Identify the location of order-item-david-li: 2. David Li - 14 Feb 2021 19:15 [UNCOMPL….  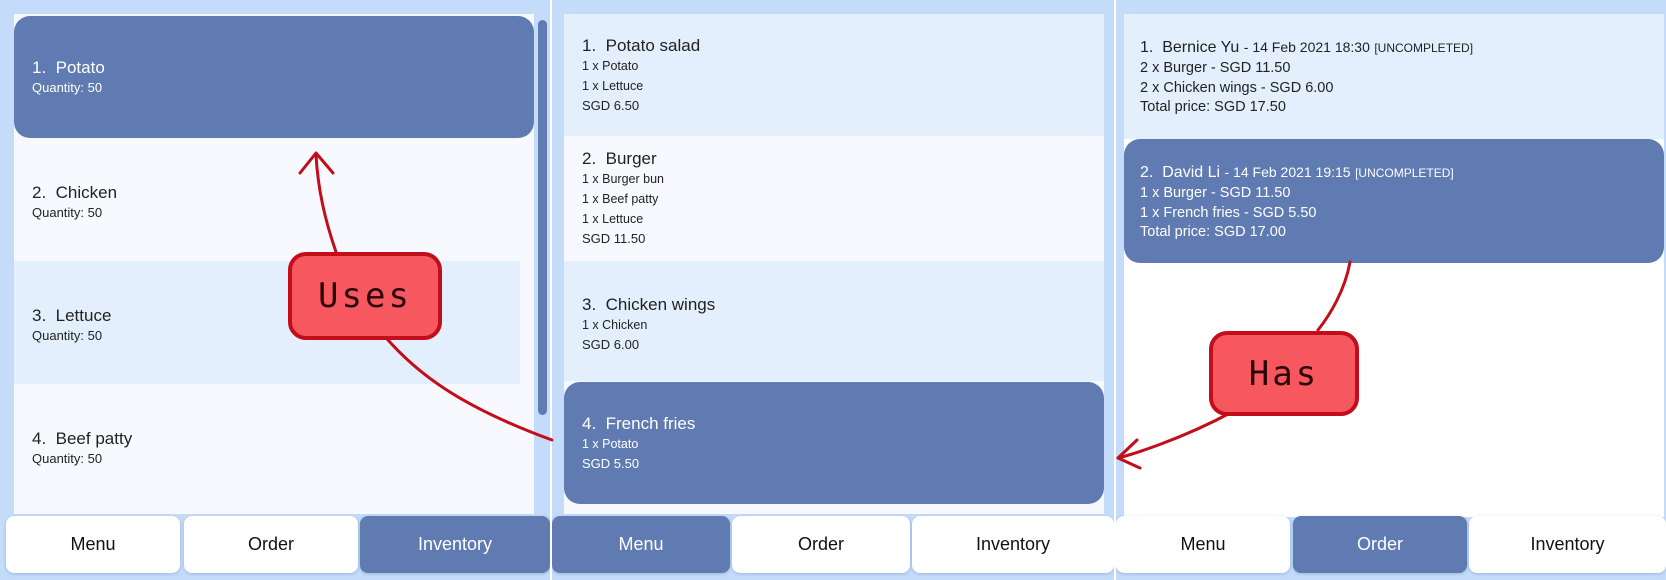
(1394, 201).